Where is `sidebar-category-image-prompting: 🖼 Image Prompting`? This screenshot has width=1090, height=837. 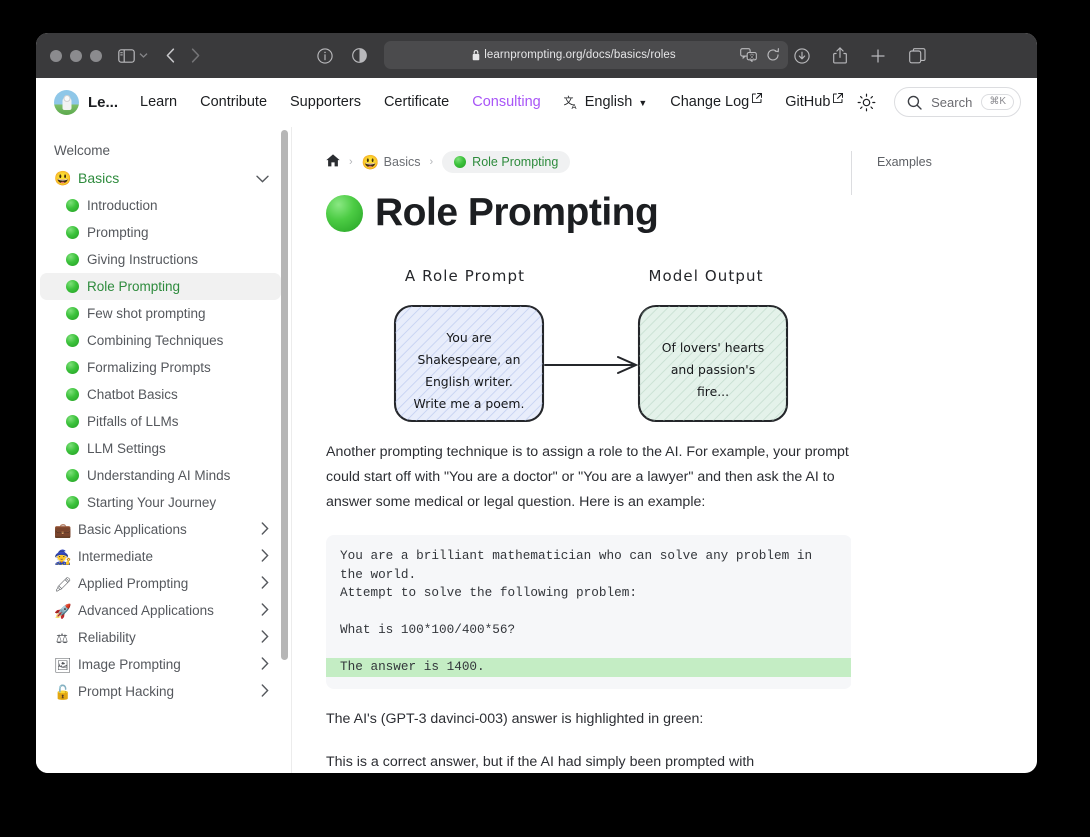 sidebar-category-image-prompting: 🖼 Image Prompting is located at coordinates (160, 664).